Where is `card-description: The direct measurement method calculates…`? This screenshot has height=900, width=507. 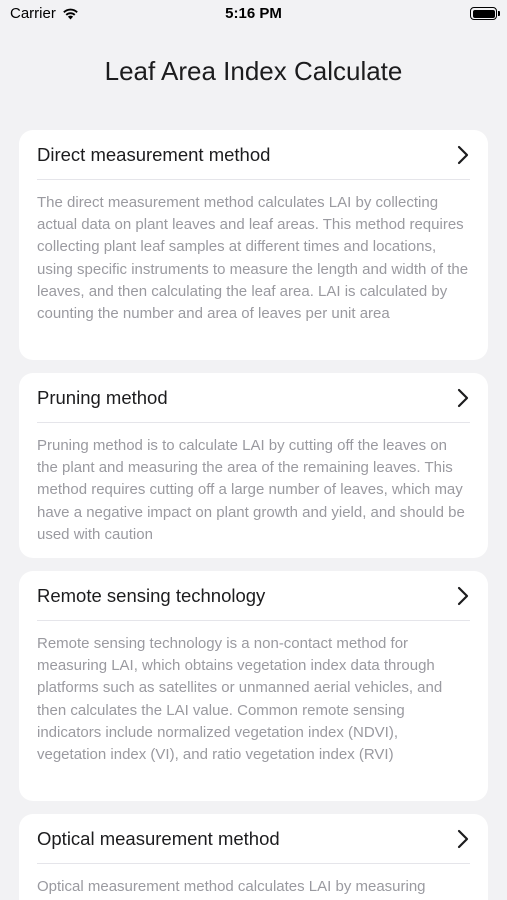 card-description: The direct measurement method calculates… is located at coordinates (253, 258).